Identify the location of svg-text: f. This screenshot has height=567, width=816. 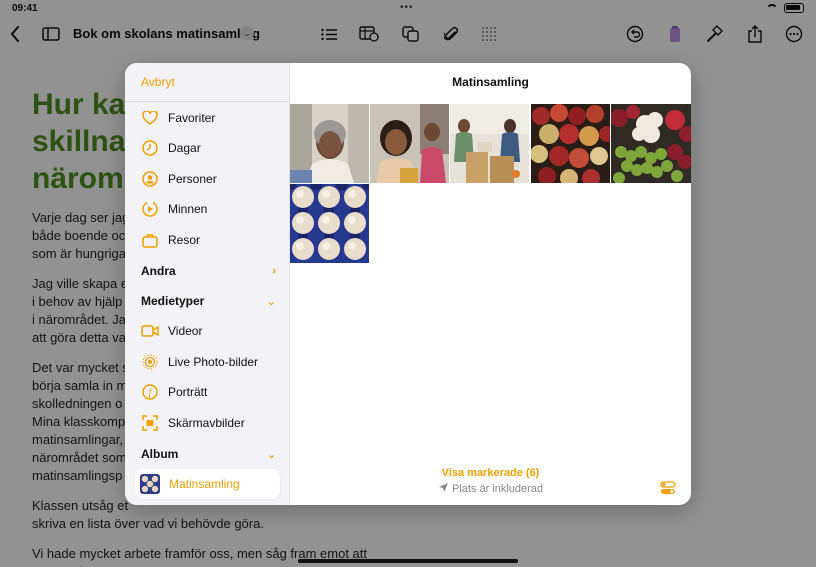
(151, 393).